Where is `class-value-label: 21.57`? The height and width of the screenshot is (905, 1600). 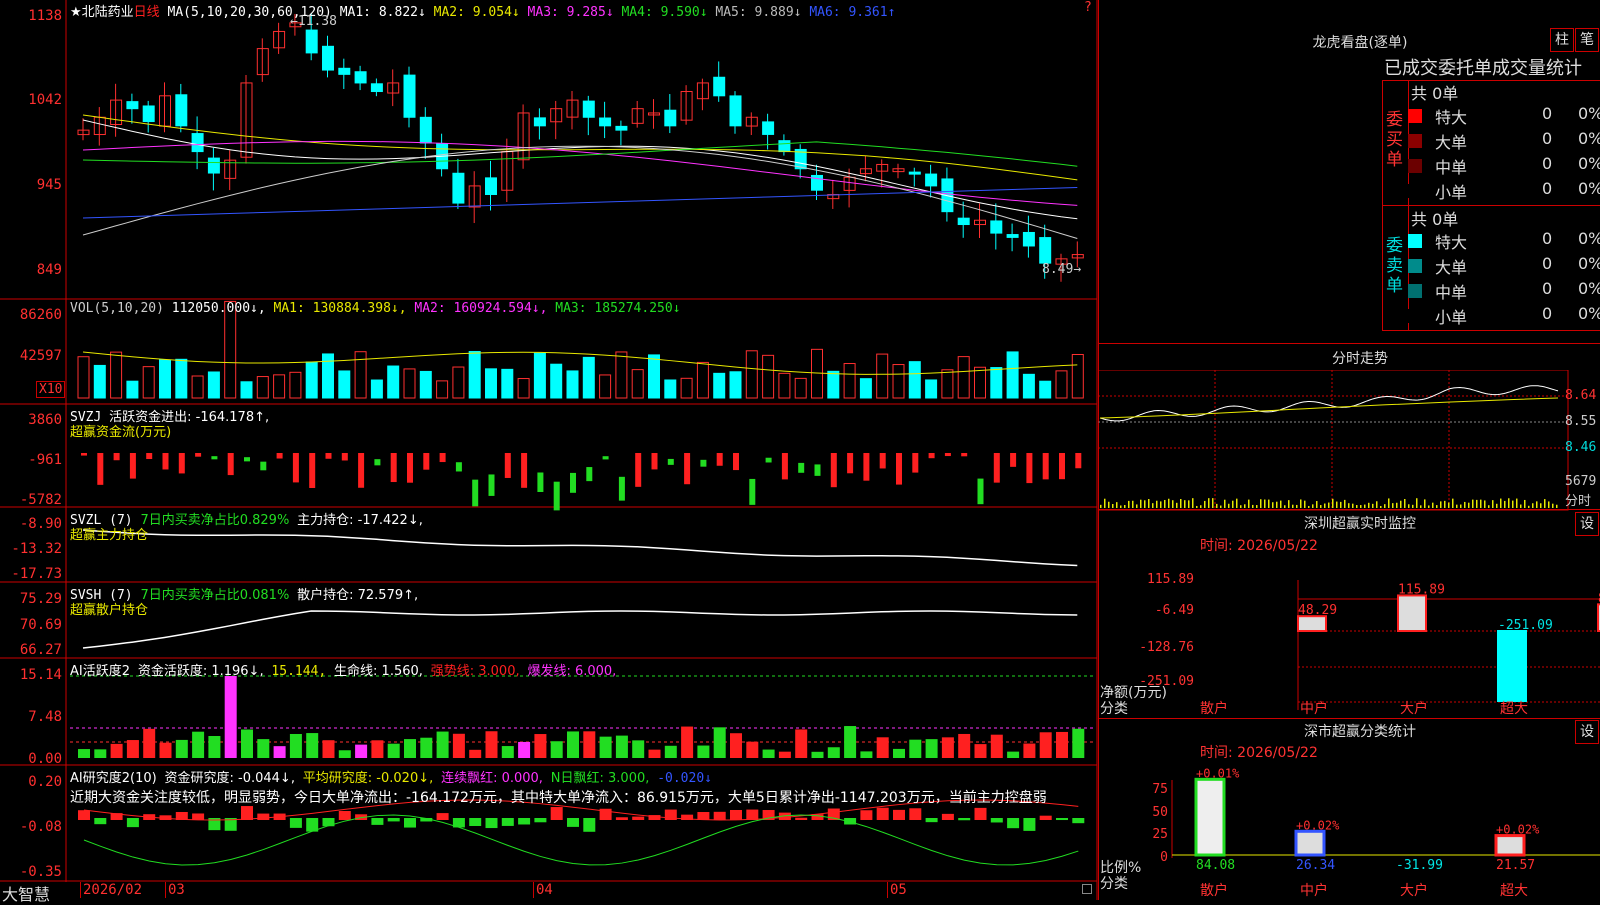 class-value-label: 21.57 is located at coordinates (1515, 865).